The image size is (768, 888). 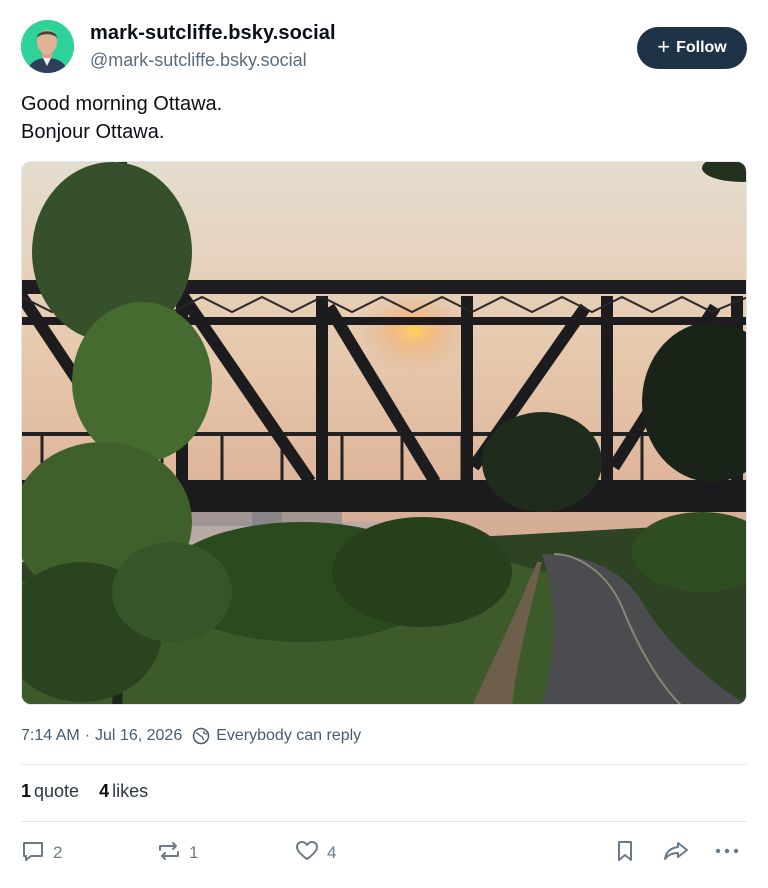 I want to click on bookmark-button, so click(x=625, y=853).